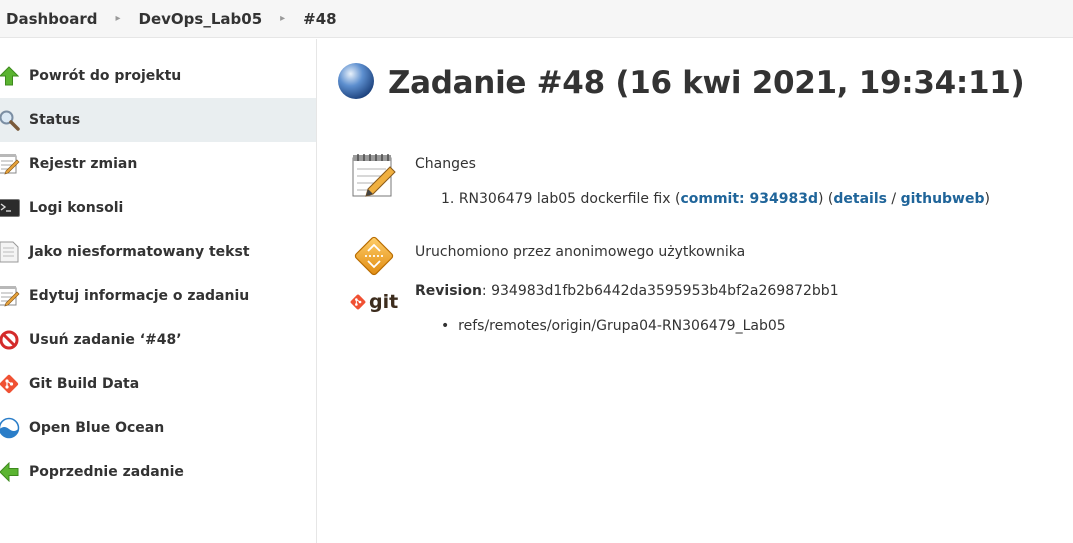 The width and height of the screenshot is (1073, 543). Describe the element at coordinates (10, 252) in the screenshot. I see `document-icon` at that location.